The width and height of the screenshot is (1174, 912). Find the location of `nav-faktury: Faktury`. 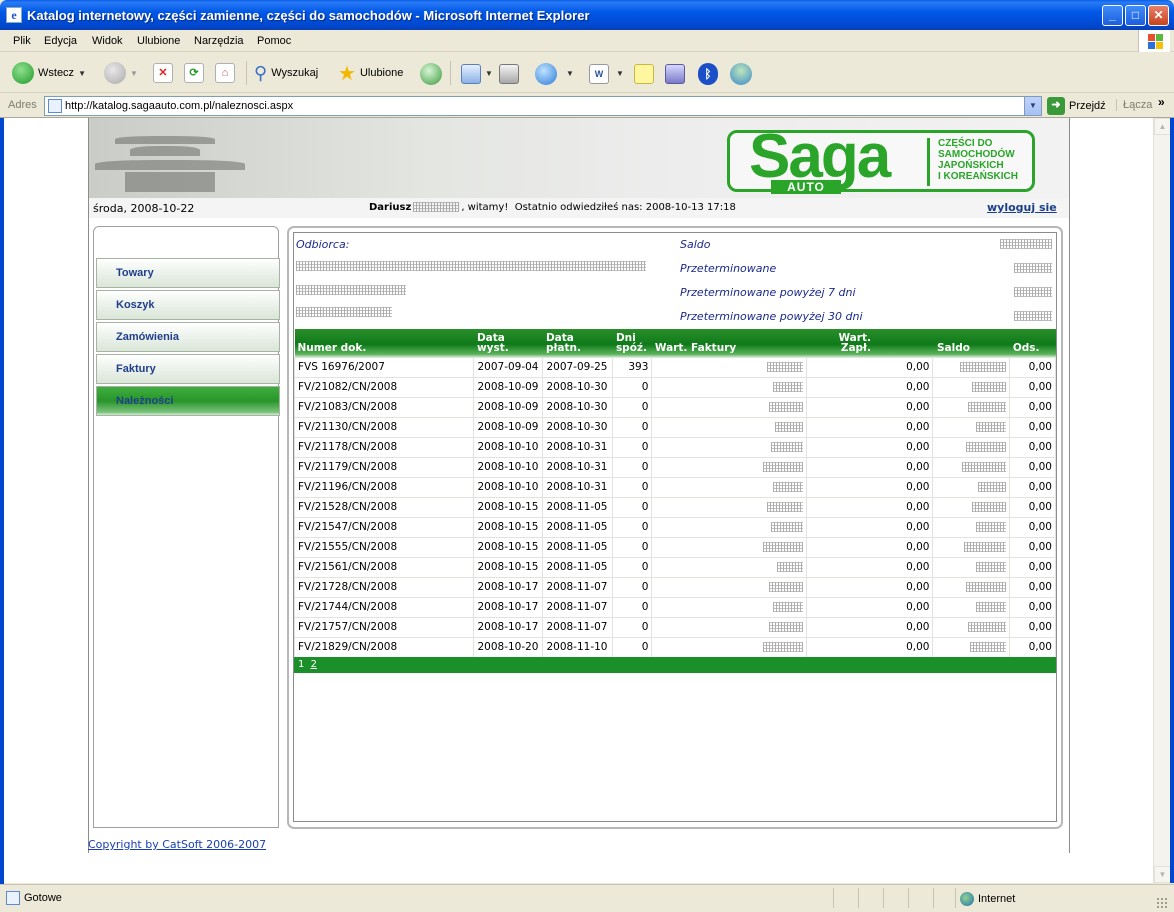

nav-faktury: Faktury is located at coordinates (188, 369).